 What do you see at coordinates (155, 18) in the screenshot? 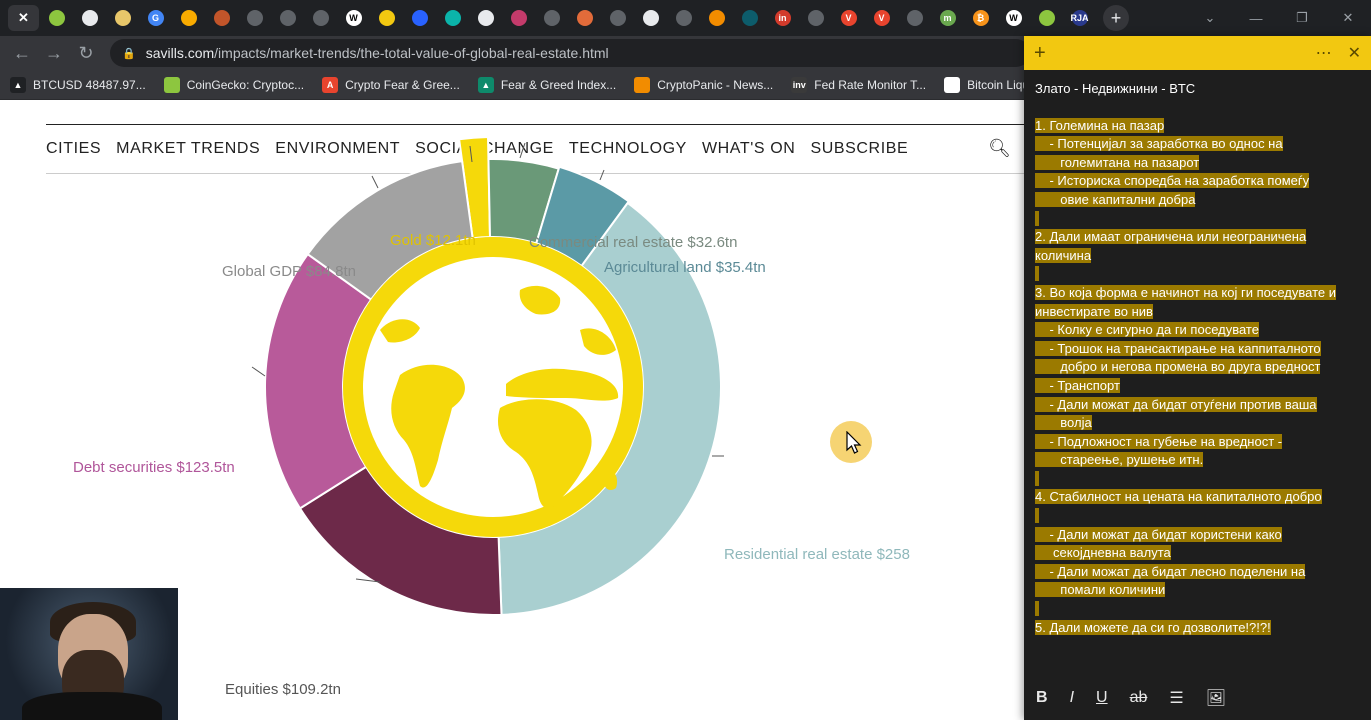
I see `browser-tab: G` at bounding box center [155, 18].